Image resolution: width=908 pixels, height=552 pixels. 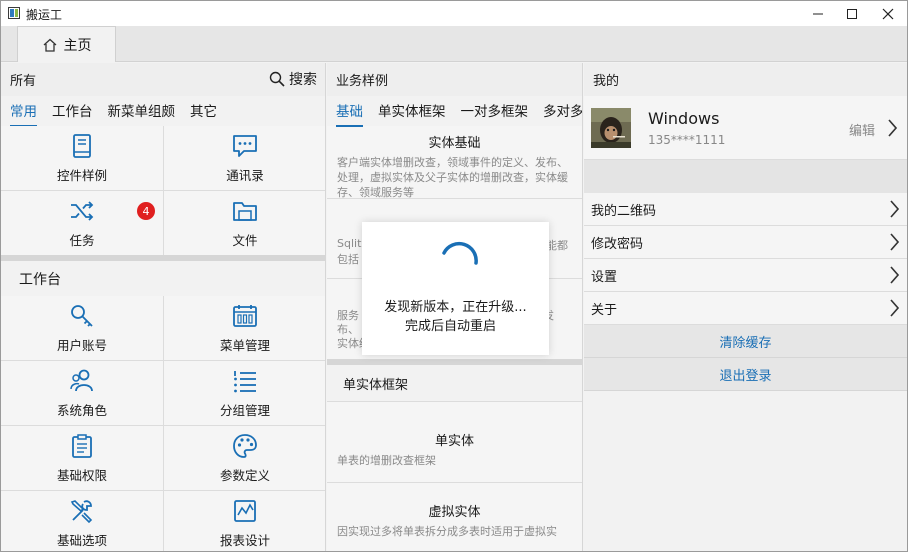 What do you see at coordinates (604, 277) in the screenshot?
I see `menu-label: 设置` at bounding box center [604, 277].